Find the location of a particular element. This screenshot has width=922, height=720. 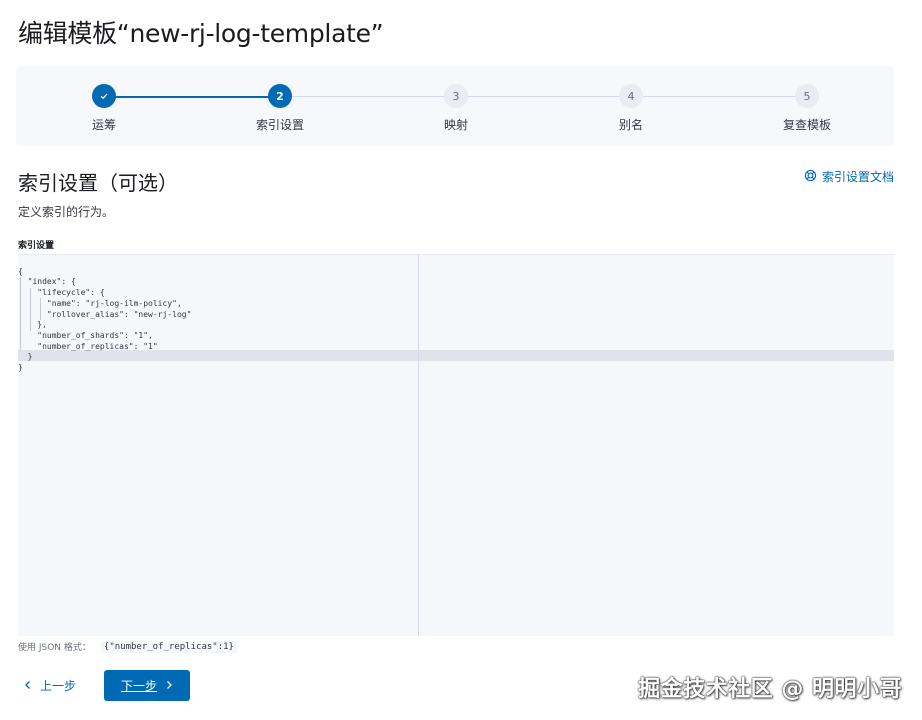

step-connector-rest is located at coordinates (543, 96).